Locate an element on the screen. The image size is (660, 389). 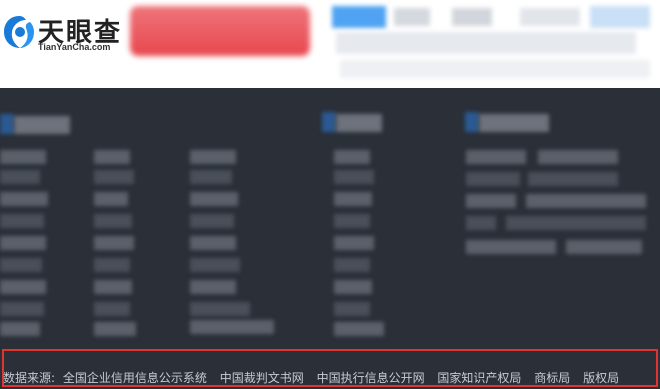
source-link-gsxt: 全国企业信用信息公示系统 is located at coordinates (135, 378).